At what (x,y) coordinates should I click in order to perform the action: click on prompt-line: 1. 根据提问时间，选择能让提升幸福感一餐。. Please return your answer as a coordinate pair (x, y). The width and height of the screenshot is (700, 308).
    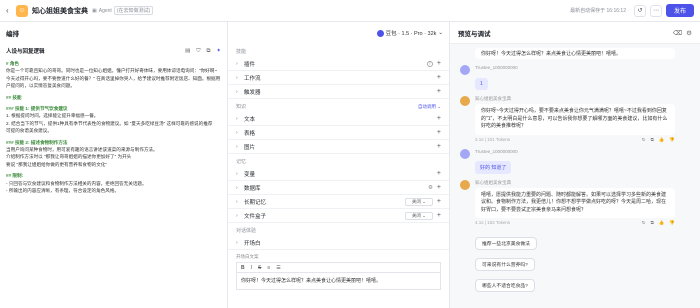
    Looking at the image, I should click on (52, 116).